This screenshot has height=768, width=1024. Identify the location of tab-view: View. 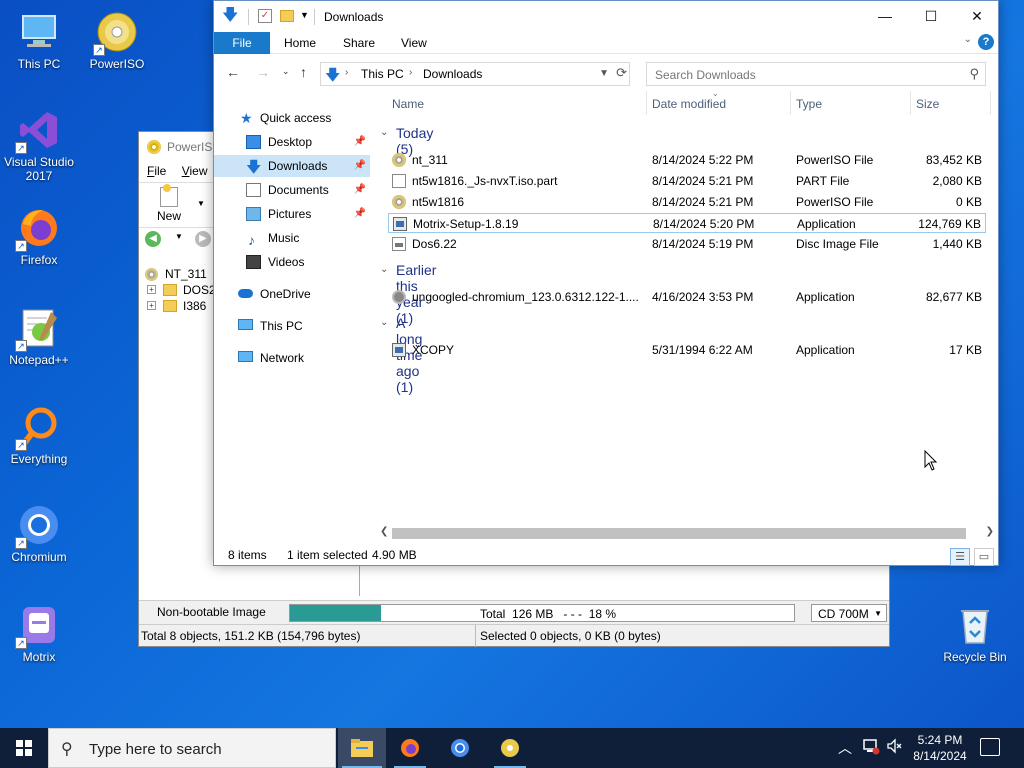
(414, 43).